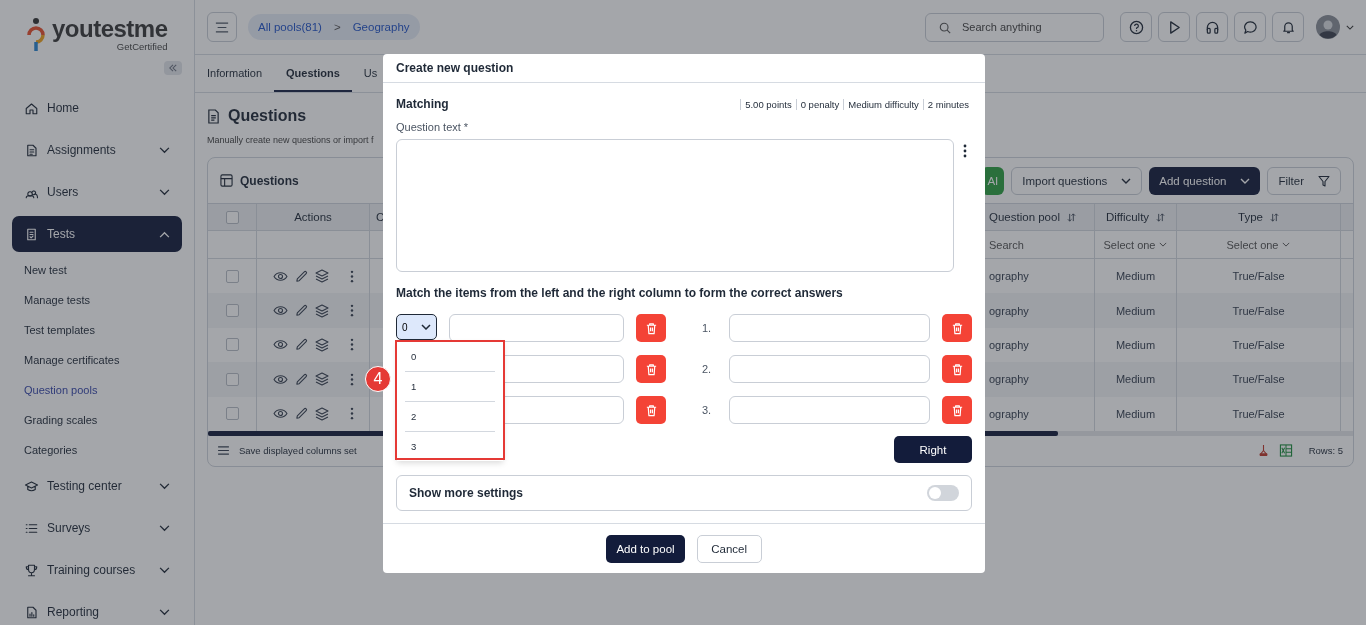 The image size is (1366, 625). Describe the element at coordinates (707, 410) in the screenshot. I see `item-number: 3.` at that location.